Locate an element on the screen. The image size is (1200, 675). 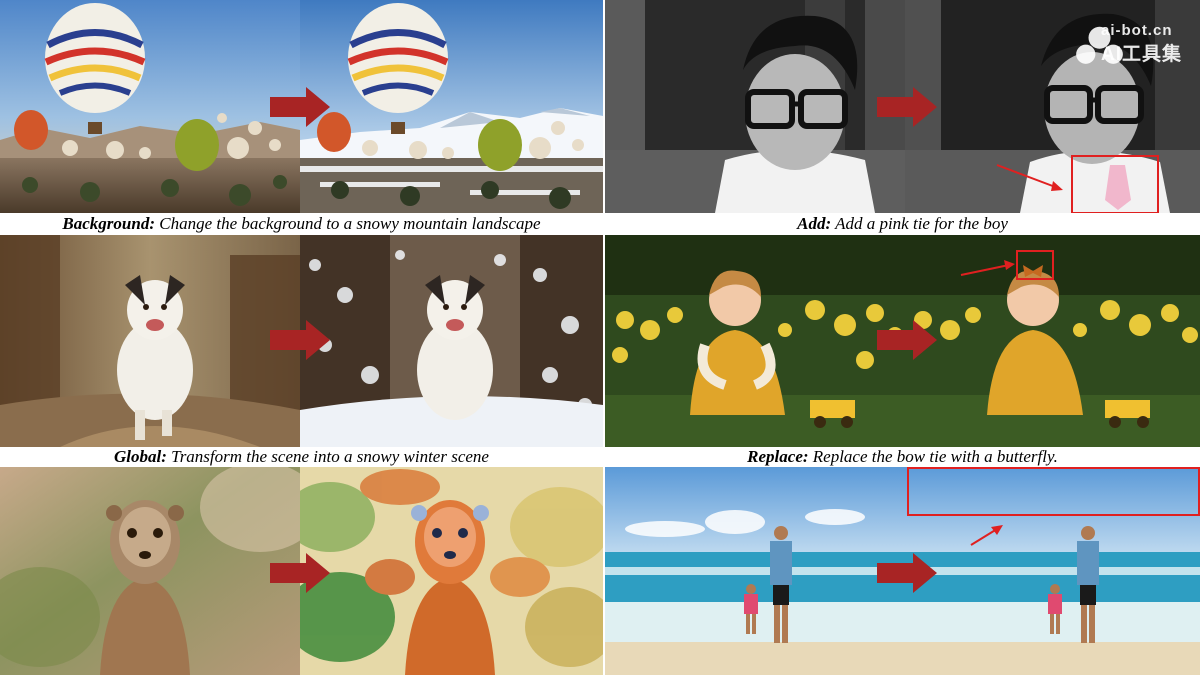
meerkat-original-image is located at coordinates (150, 571).